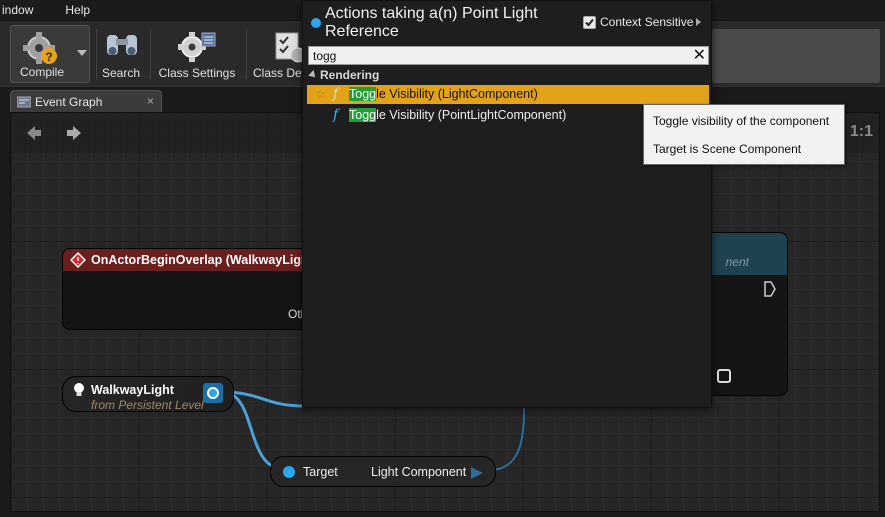  I want to click on class-settings-gears-icon, so click(197, 47).